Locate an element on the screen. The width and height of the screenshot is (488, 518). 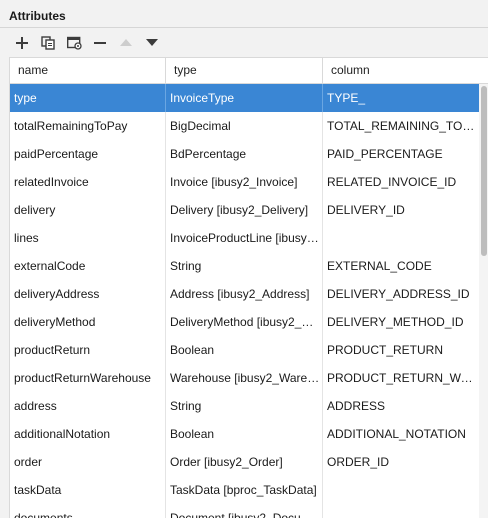
attribute-name-cell: deliveryMethod is located at coordinates (88, 322).